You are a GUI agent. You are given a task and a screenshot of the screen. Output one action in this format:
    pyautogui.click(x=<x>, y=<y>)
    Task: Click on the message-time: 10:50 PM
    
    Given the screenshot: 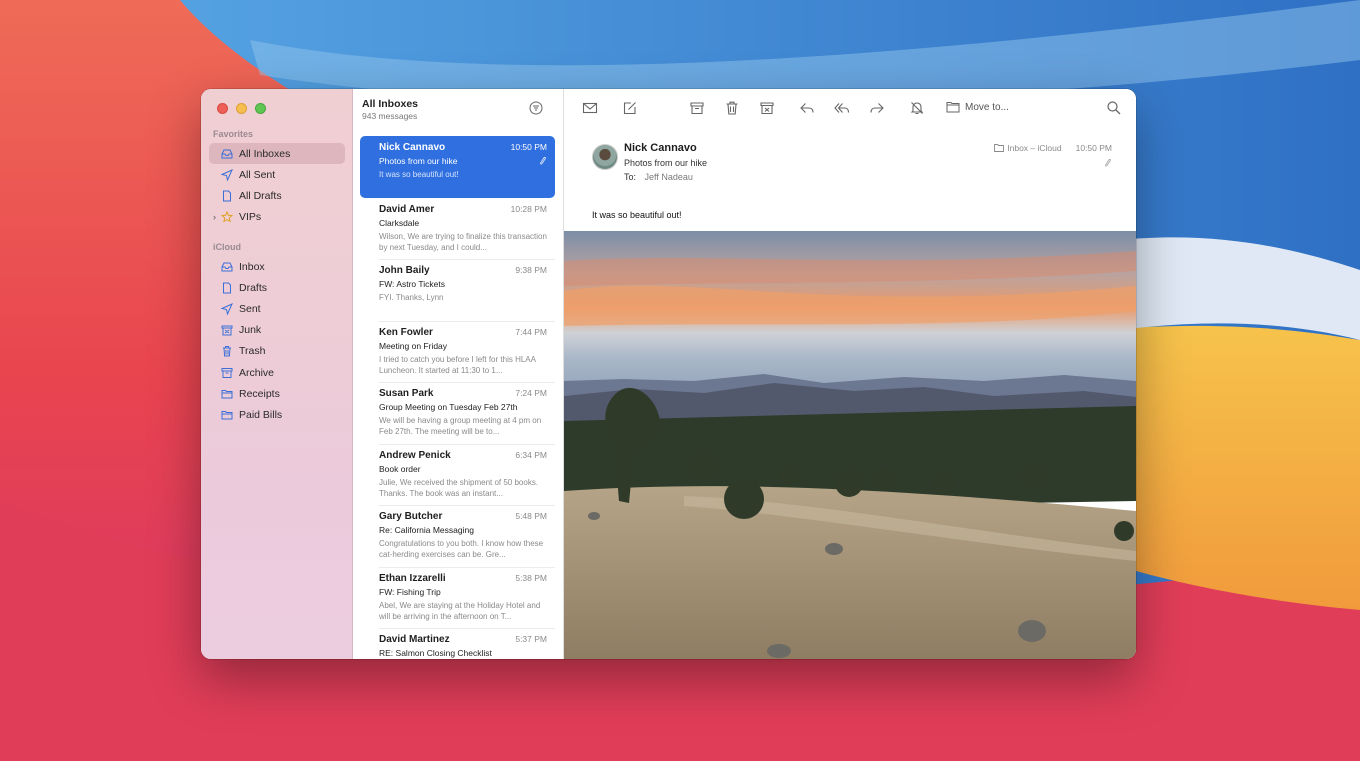 What is the action you would take?
    pyautogui.click(x=1093, y=148)
    